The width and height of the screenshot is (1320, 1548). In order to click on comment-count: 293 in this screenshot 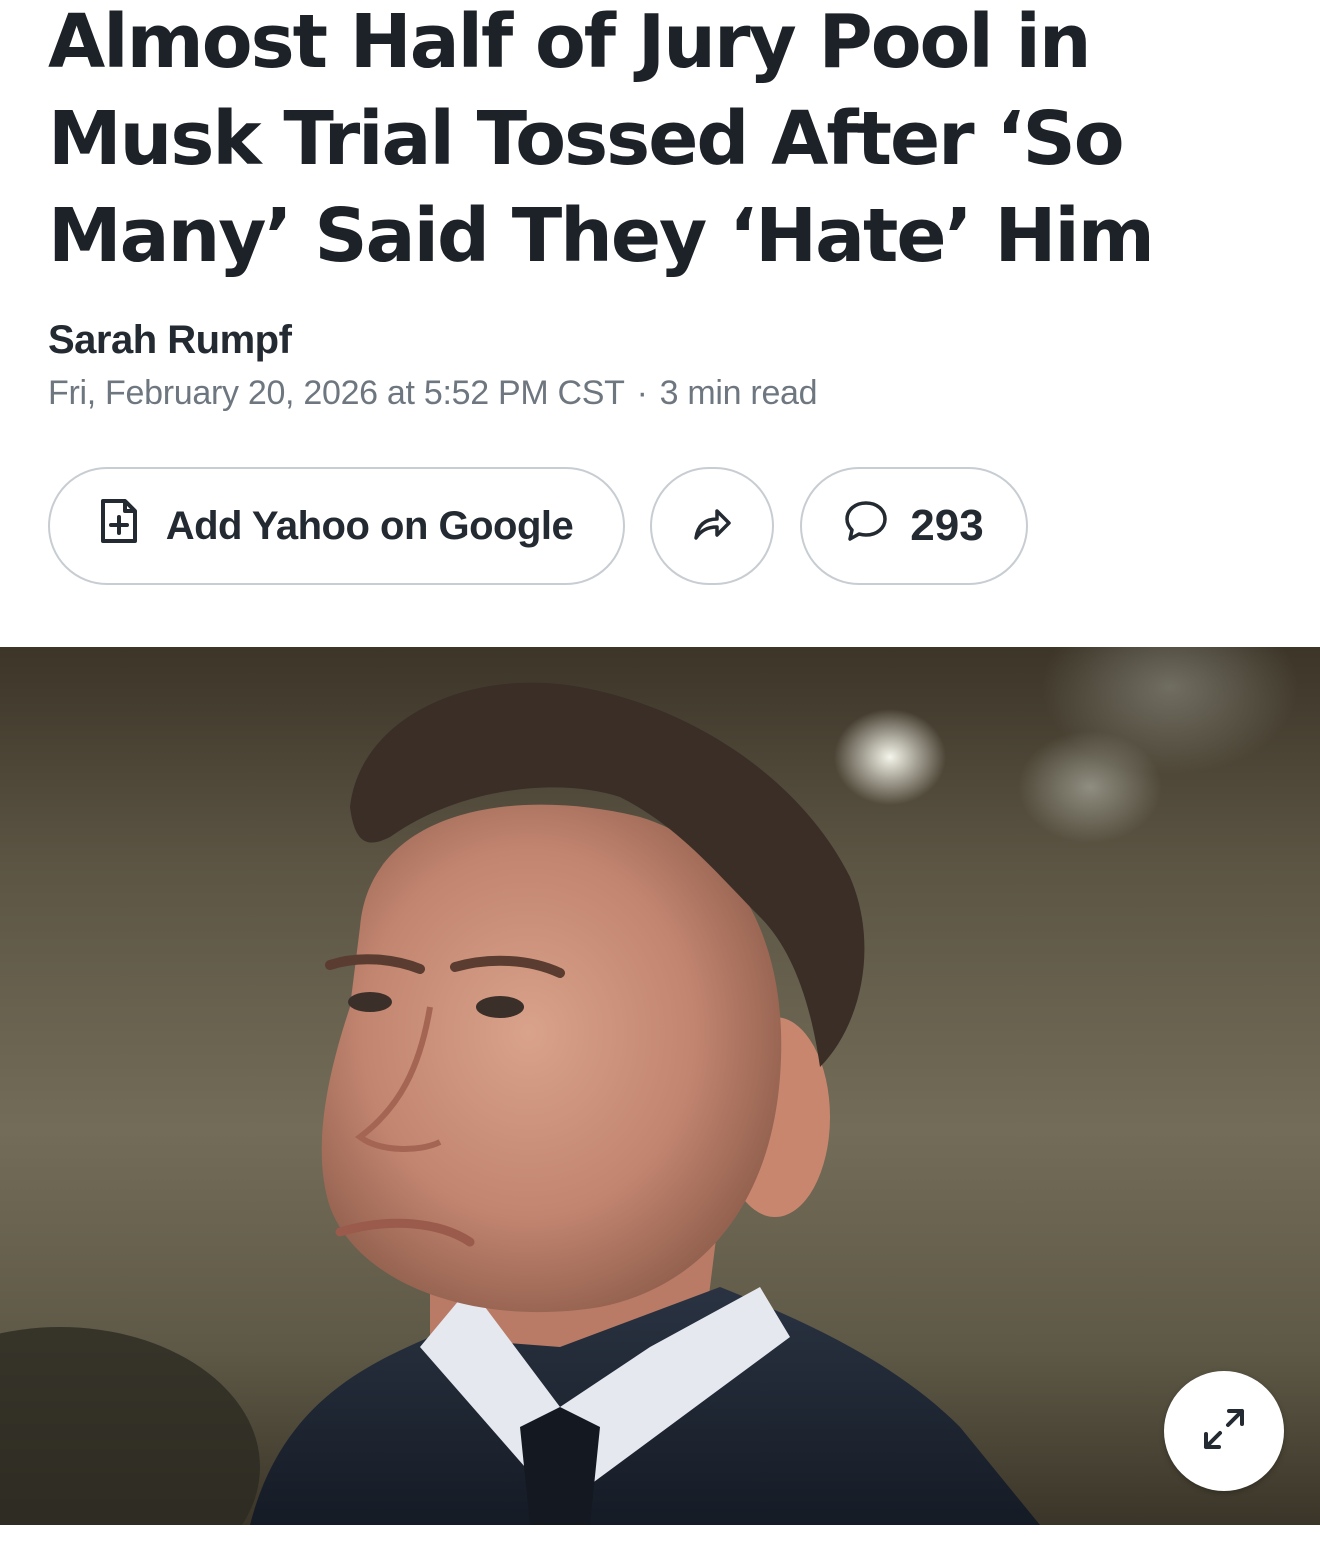, I will do `click(947, 525)`.